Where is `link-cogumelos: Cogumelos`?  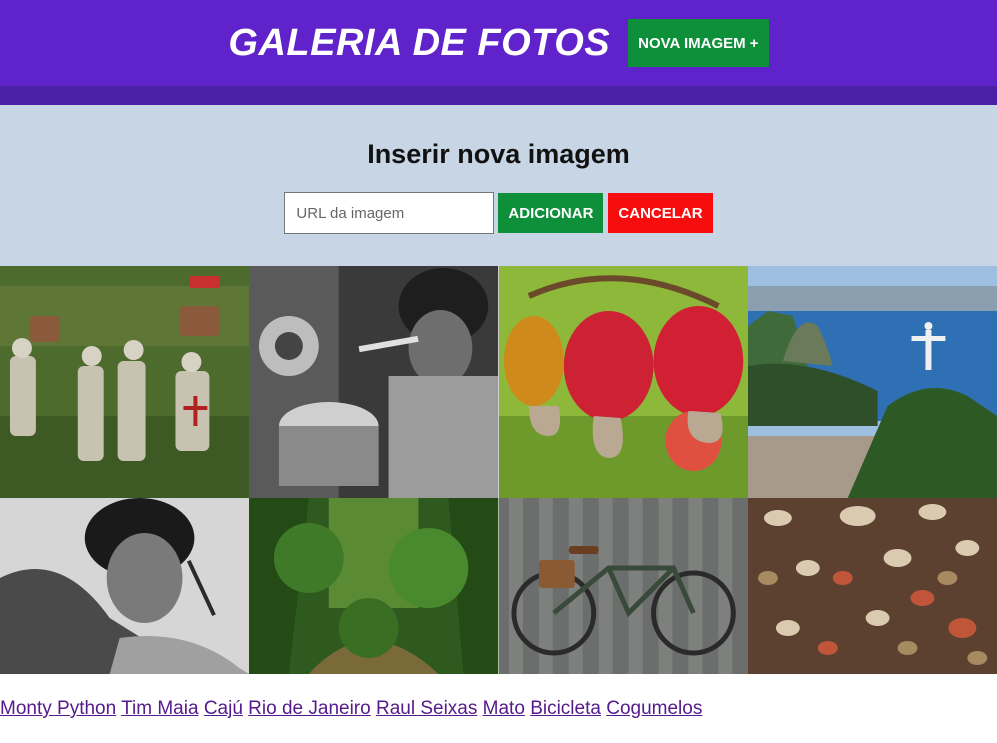 link-cogumelos: Cogumelos is located at coordinates (654, 708).